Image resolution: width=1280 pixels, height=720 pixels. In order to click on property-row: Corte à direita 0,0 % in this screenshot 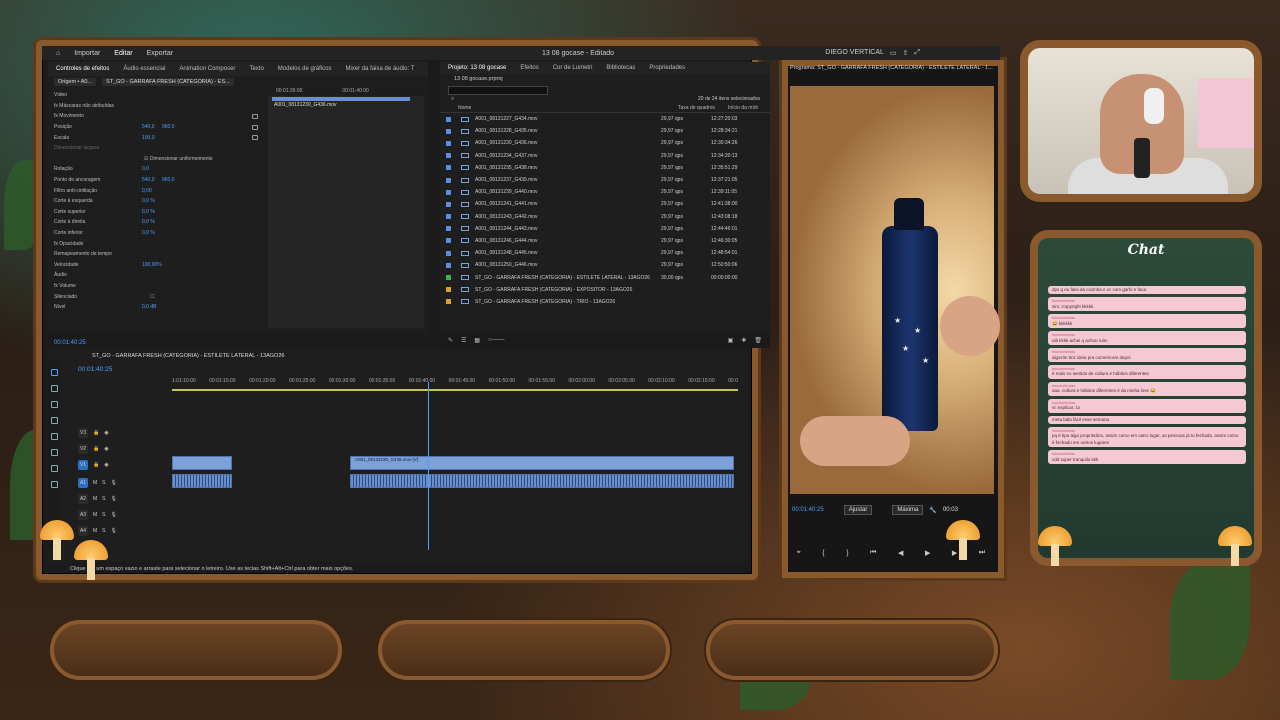, I will do `click(154, 222)`.